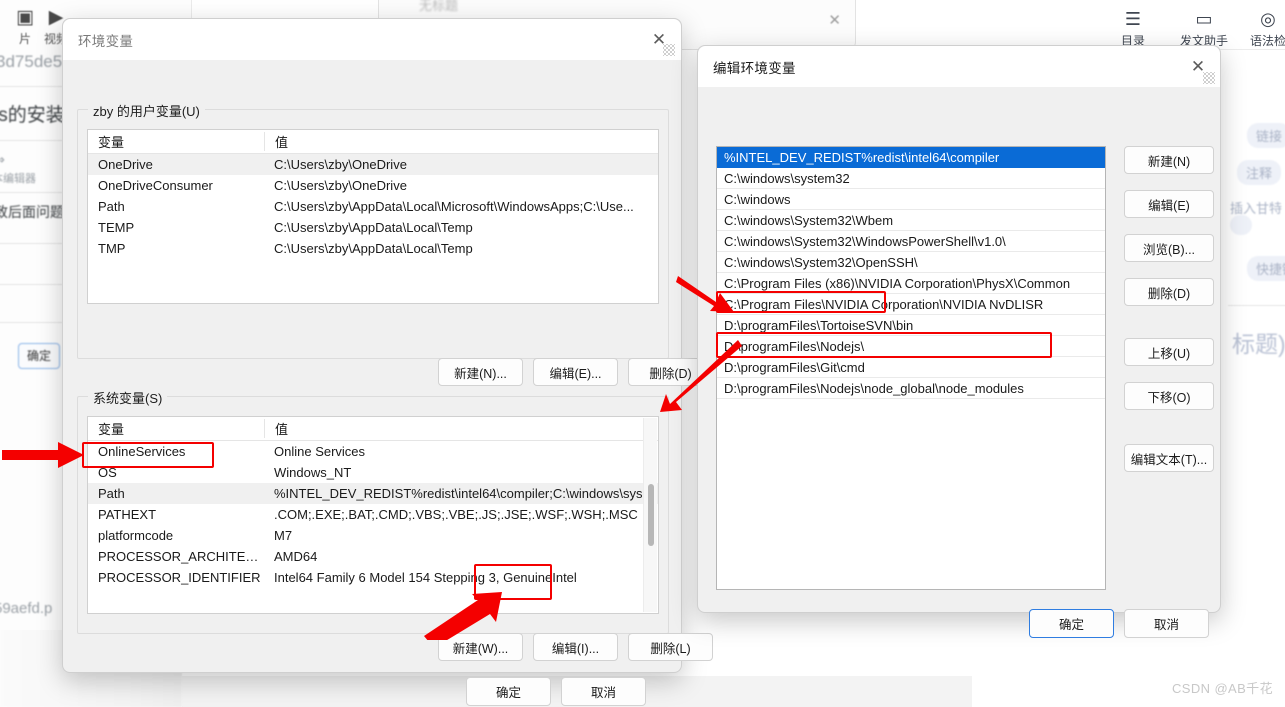 This screenshot has width=1285, height=707. What do you see at coordinates (1169, 204) in the screenshot?
I see `entry-edit-button: 编辑(E)` at bounding box center [1169, 204].